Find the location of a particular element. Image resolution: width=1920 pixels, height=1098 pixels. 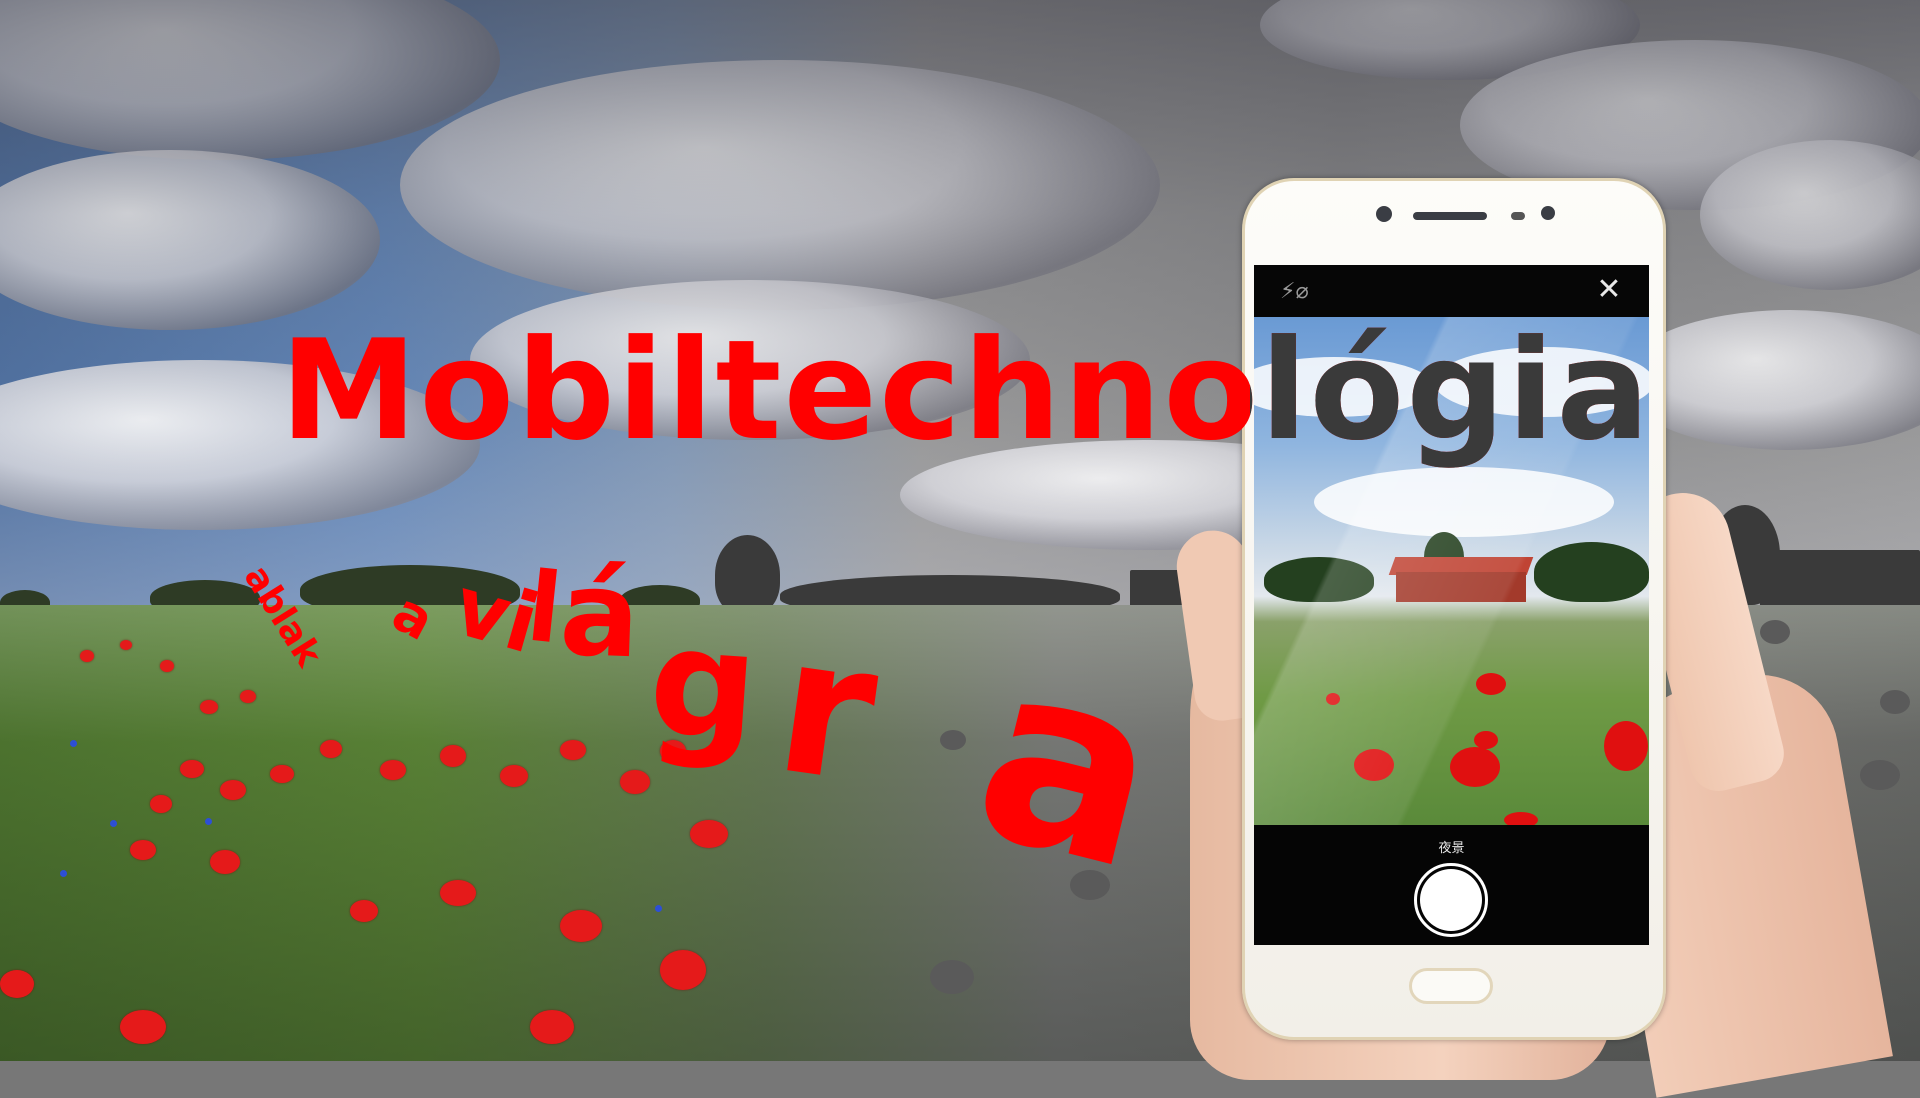

earpiece-speaker is located at coordinates (1450, 216).